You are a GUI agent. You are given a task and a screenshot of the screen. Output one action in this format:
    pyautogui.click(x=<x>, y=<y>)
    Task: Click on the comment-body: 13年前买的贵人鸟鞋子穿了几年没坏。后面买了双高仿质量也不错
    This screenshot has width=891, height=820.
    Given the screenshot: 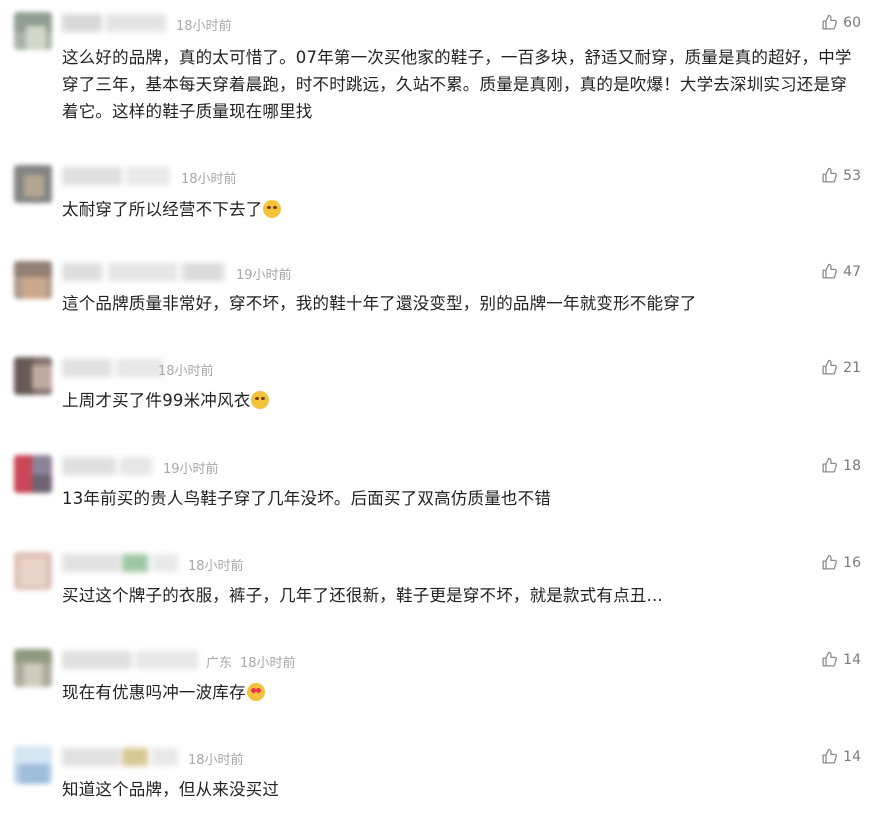 What is the action you would take?
    pyautogui.click(x=306, y=498)
    